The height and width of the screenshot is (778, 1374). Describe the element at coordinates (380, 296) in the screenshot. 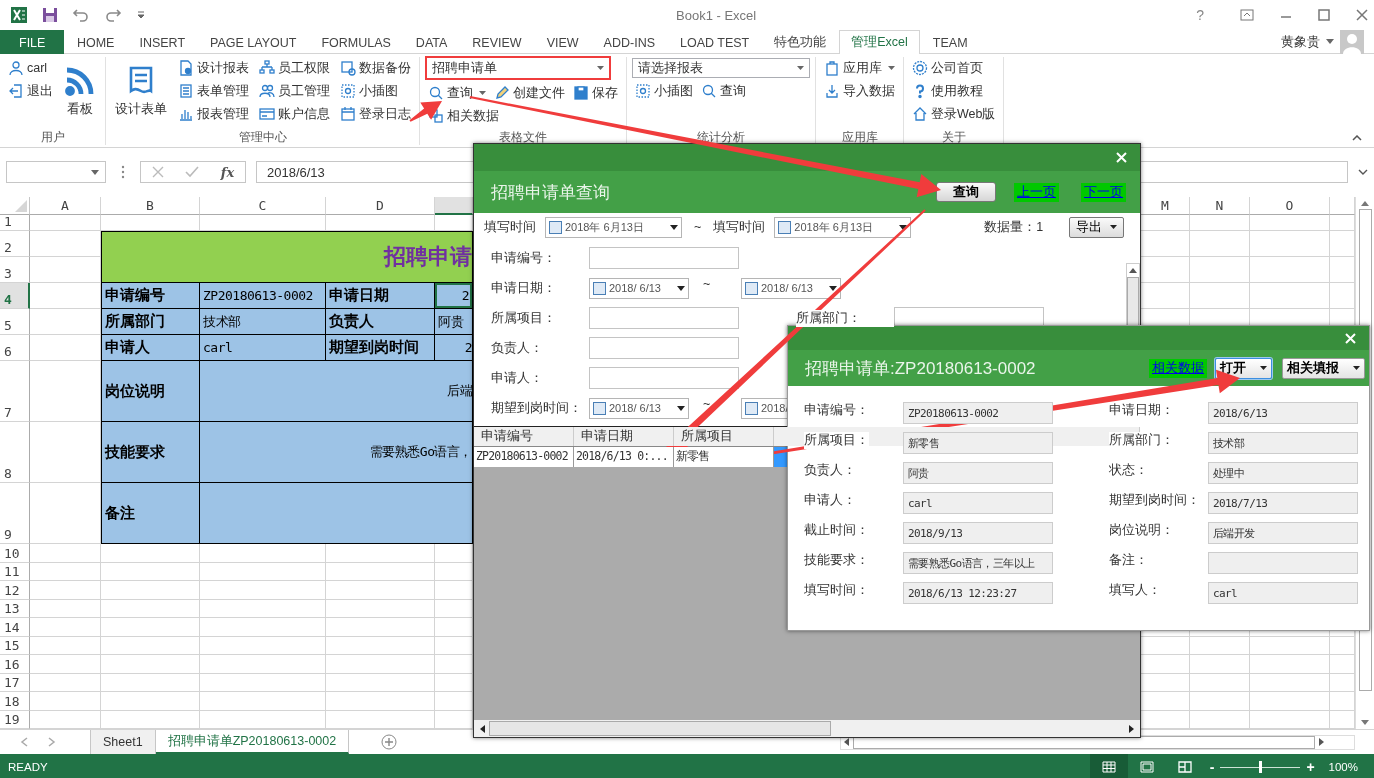

I see `form-label: 申请日期` at that location.